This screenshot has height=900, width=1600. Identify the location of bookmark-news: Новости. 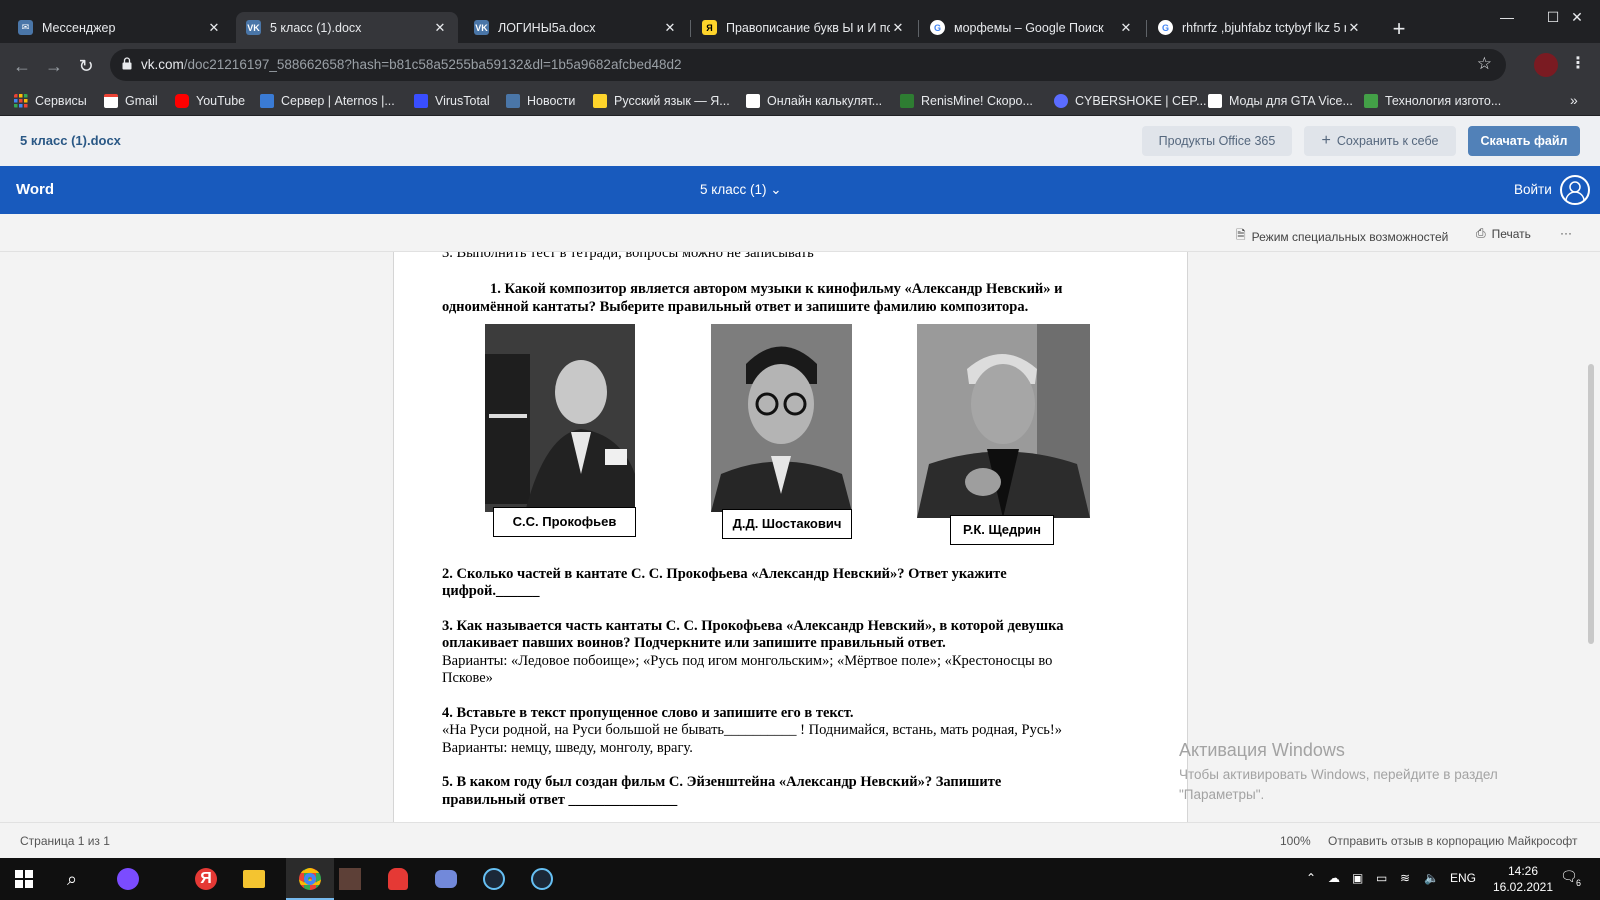
(540, 101).